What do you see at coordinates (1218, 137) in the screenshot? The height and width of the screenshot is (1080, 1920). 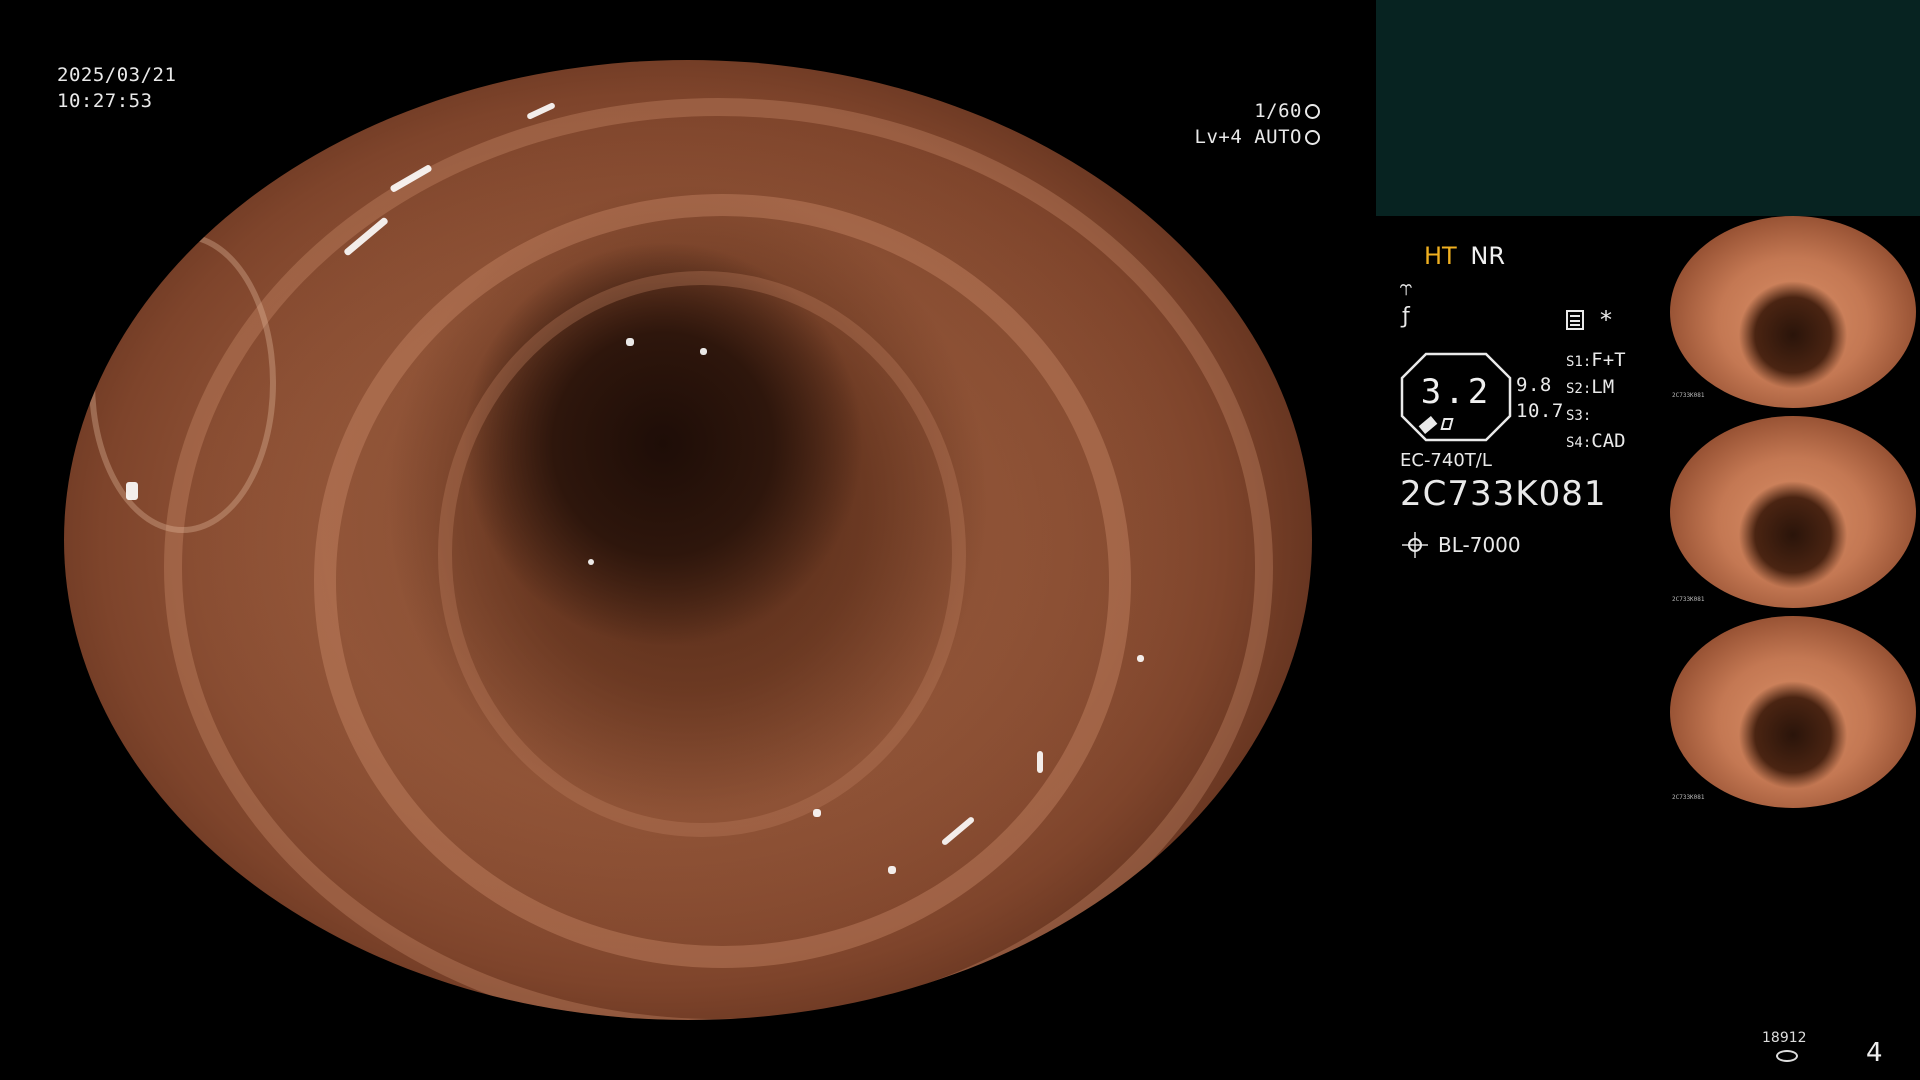 I see `level-text: Lv+4` at bounding box center [1218, 137].